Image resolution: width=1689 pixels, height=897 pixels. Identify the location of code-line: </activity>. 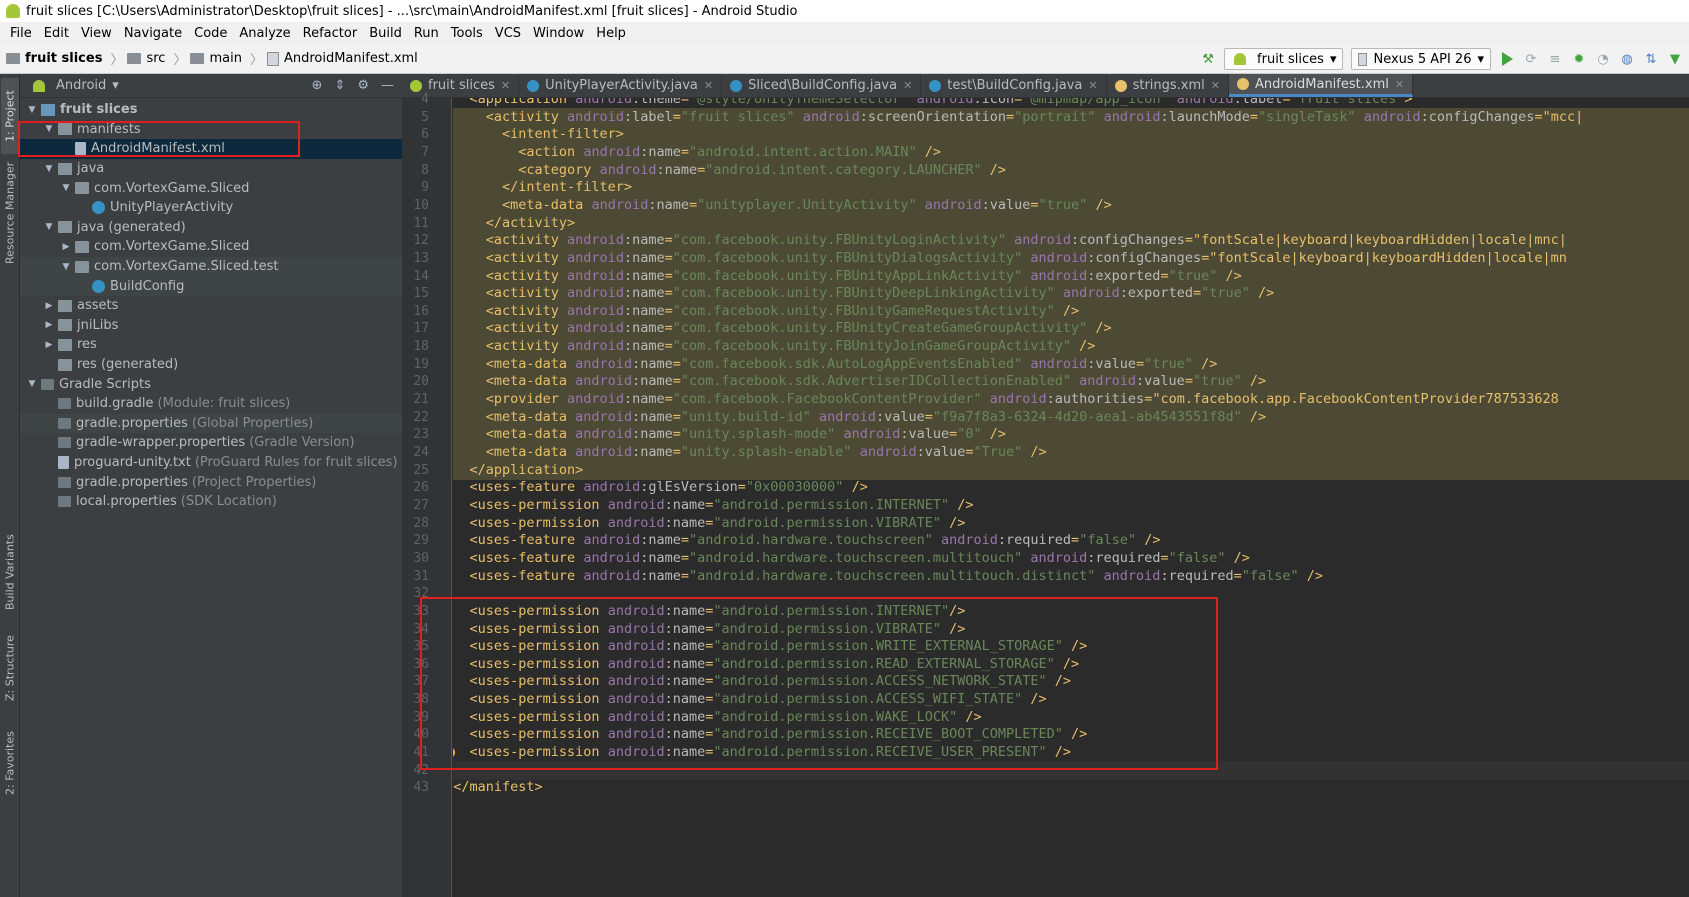
(1071, 223).